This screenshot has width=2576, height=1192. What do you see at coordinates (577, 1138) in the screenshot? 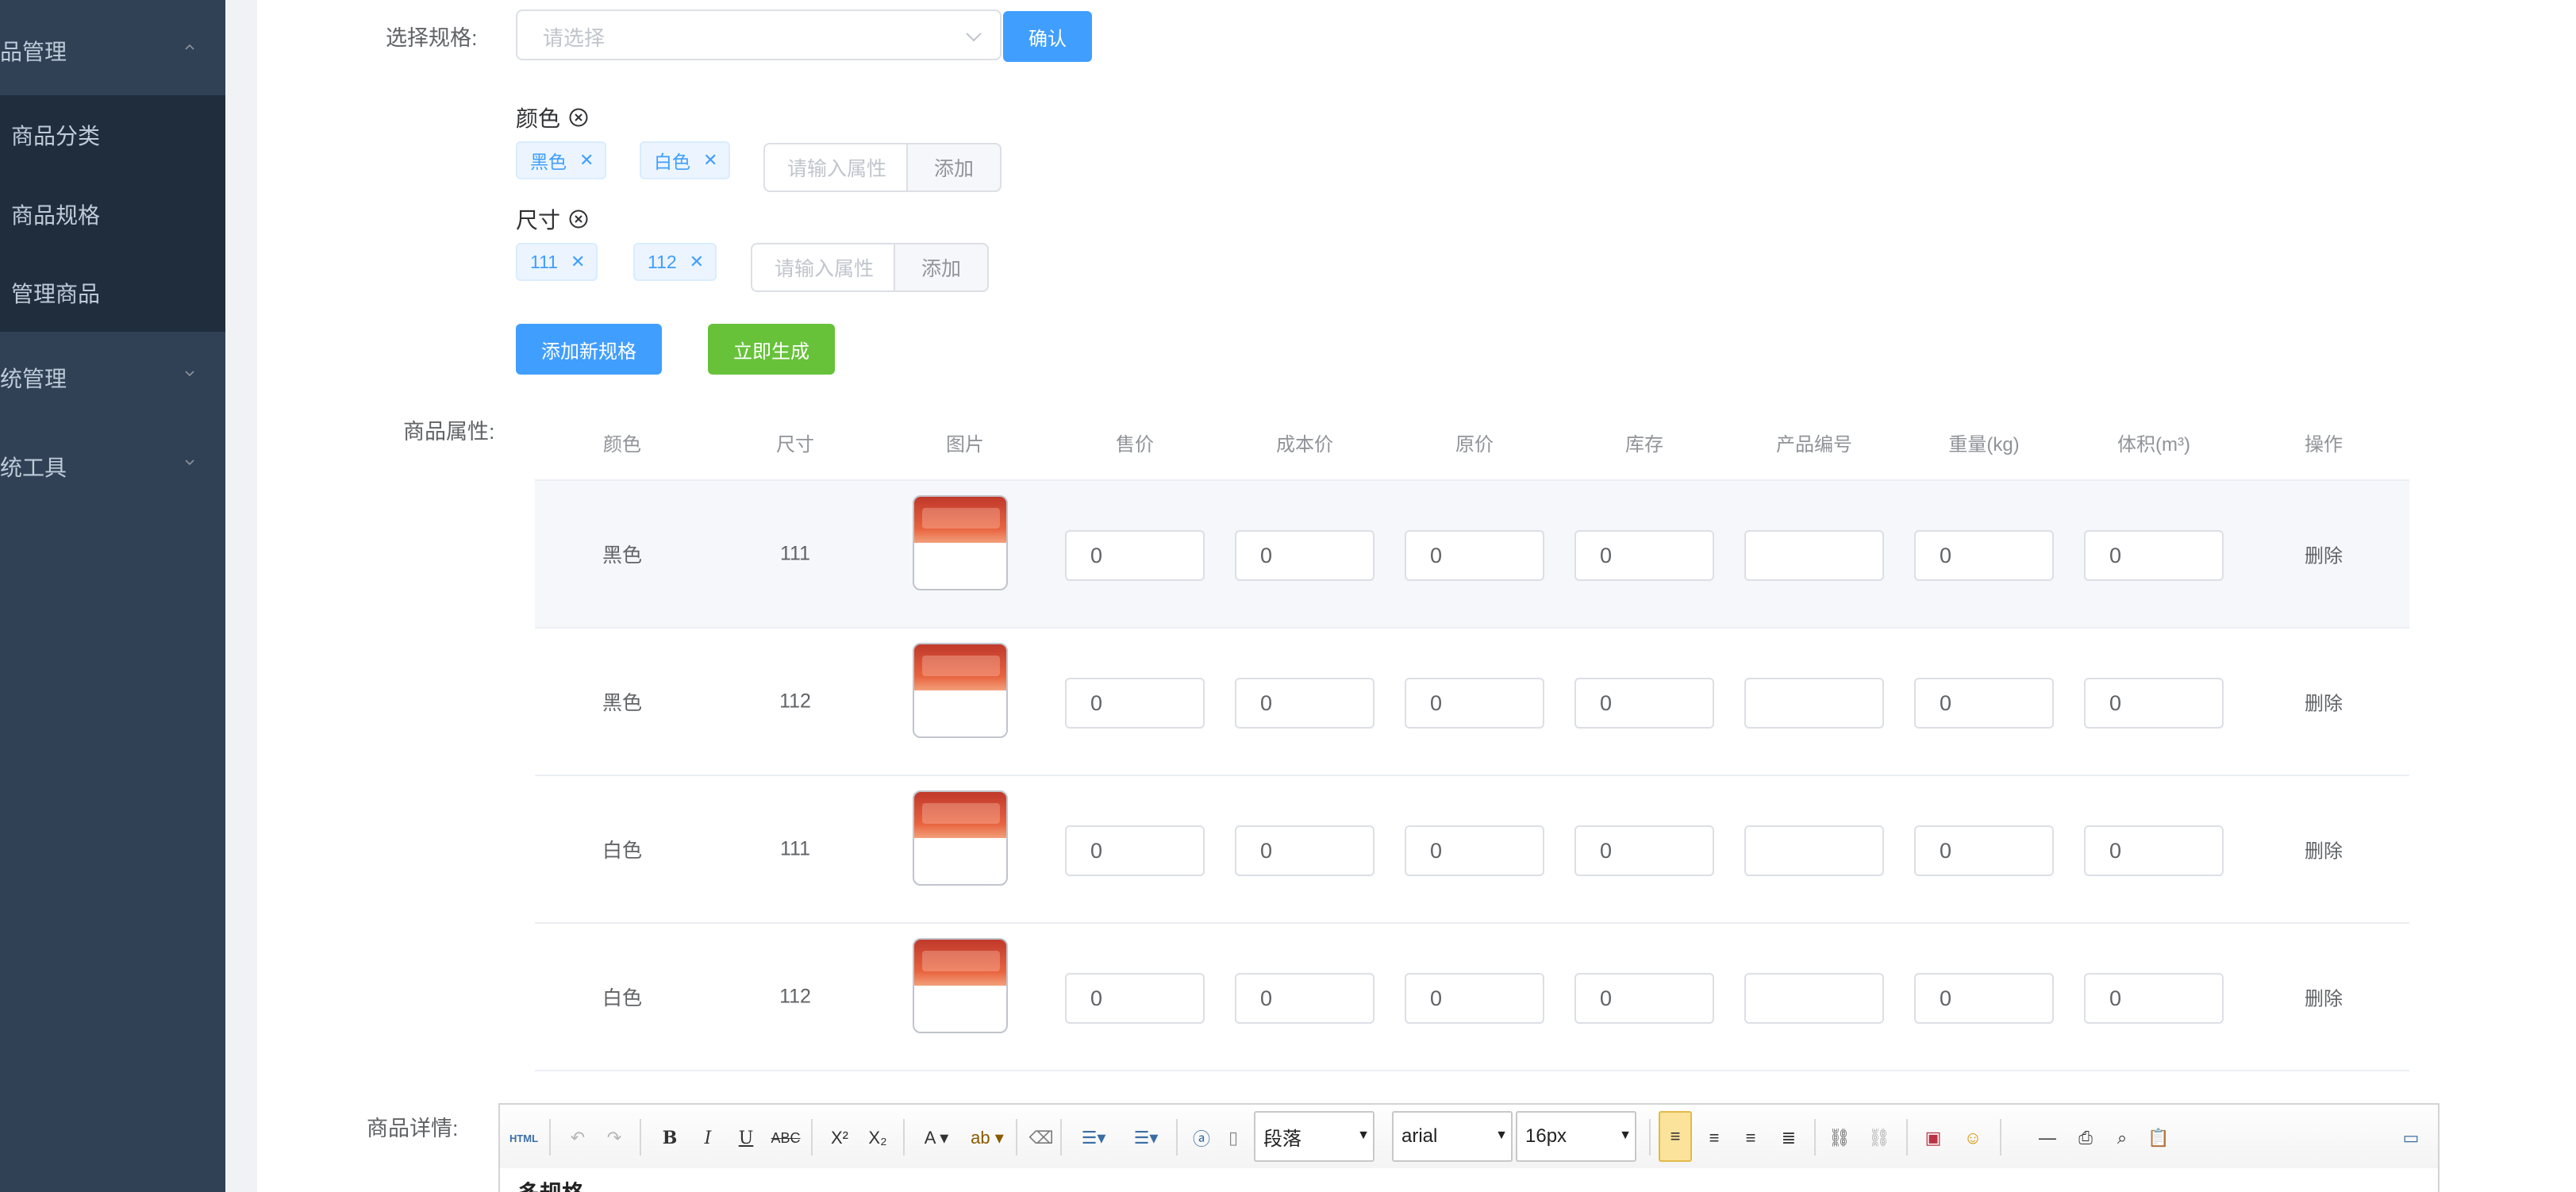
I see `undo-icon: ↶` at bounding box center [577, 1138].